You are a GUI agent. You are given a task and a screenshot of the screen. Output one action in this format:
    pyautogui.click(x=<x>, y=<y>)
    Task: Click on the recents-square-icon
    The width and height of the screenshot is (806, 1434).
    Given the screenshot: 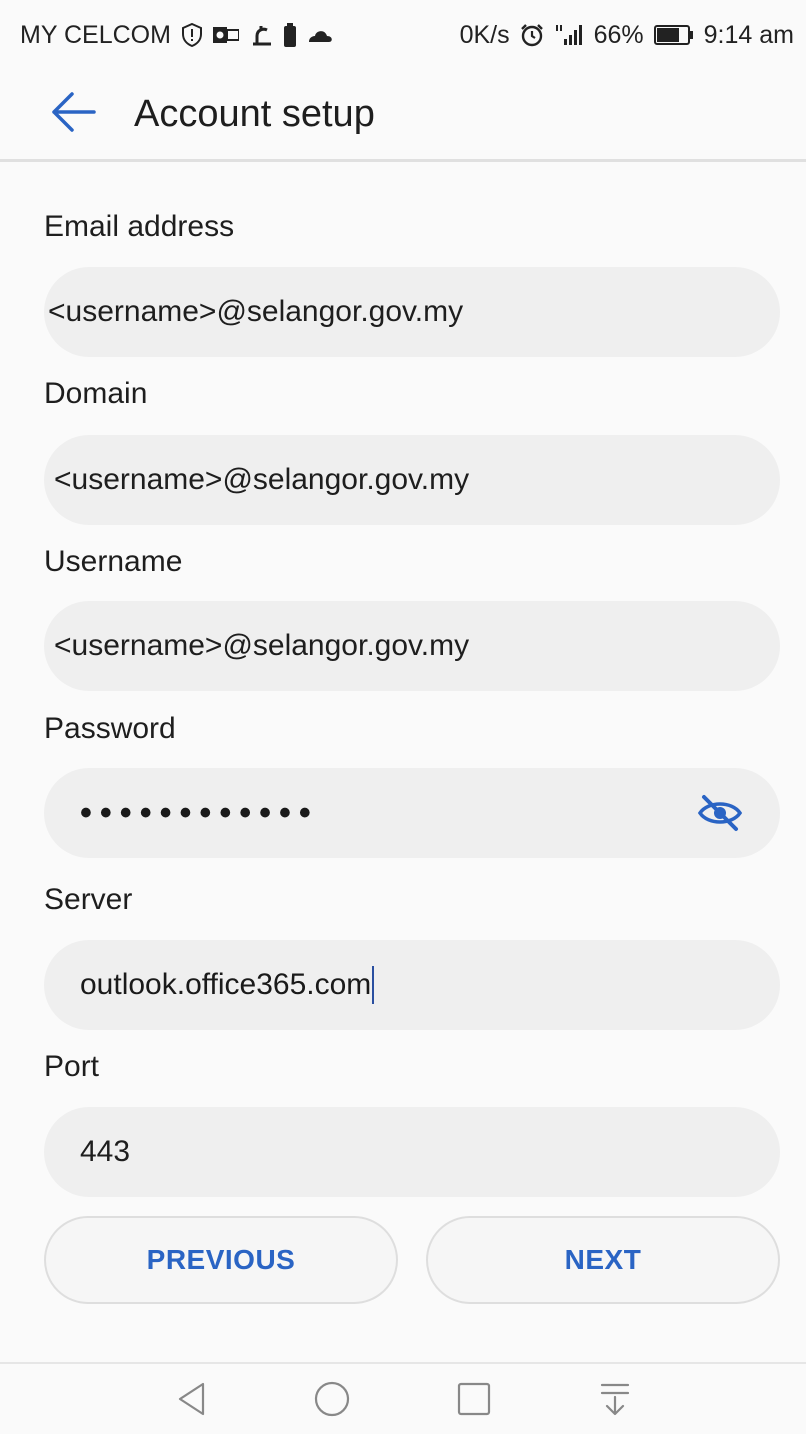 What is the action you would take?
    pyautogui.click(x=474, y=1399)
    